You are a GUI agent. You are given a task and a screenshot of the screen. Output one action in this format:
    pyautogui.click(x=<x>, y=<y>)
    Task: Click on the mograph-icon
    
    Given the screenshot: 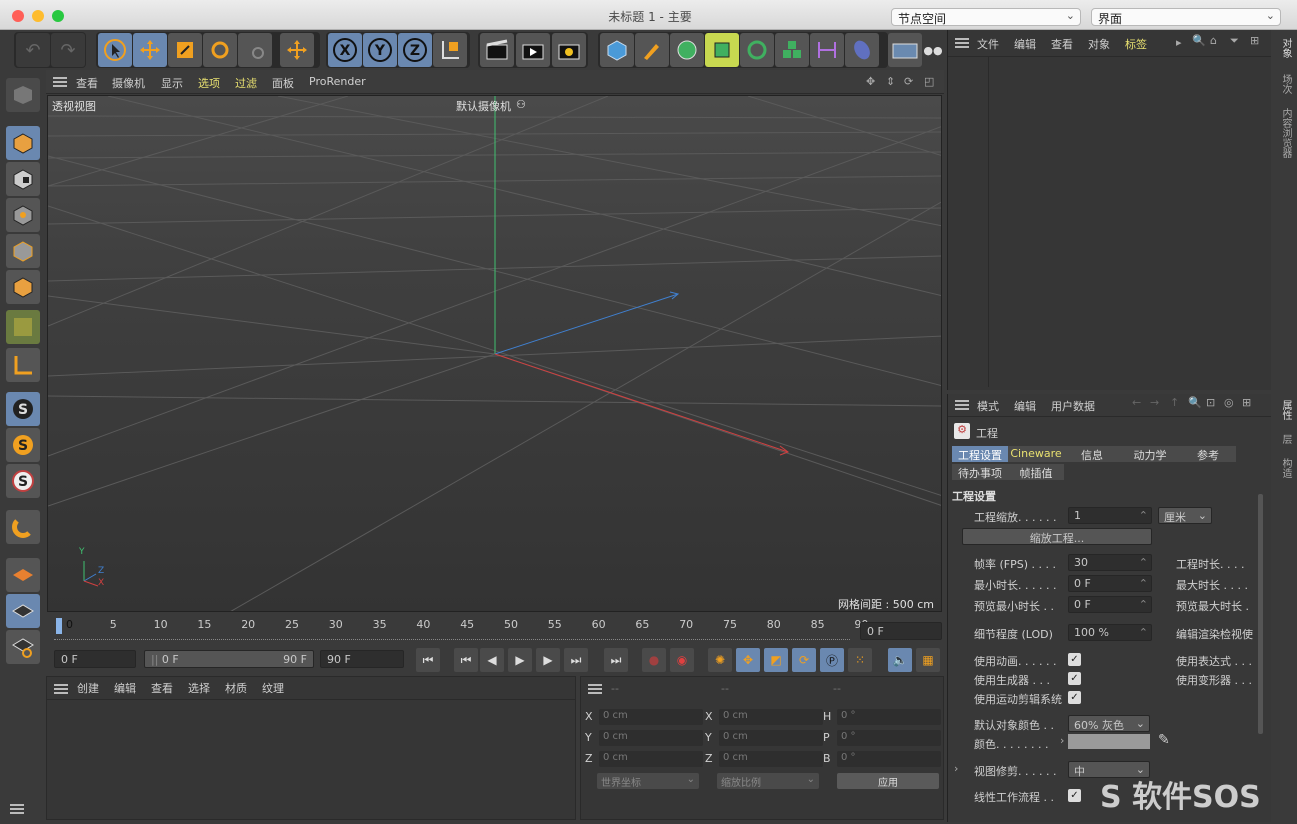 What is the action you would take?
    pyautogui.click(x=792, y=50)
    